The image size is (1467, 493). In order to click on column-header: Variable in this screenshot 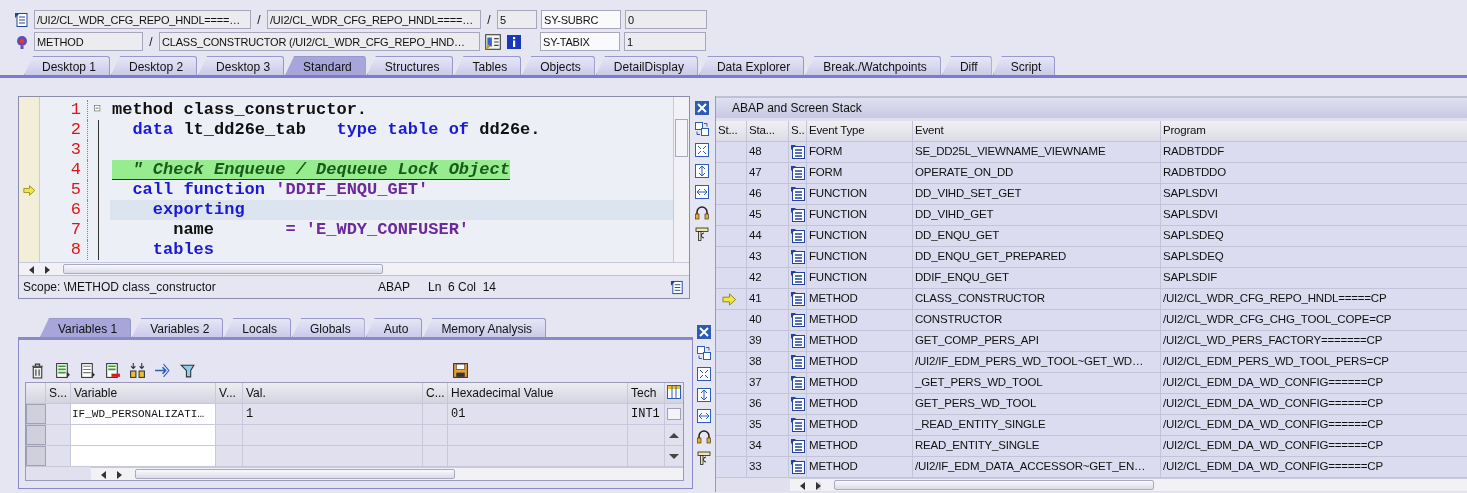, I will do `click(143, 393)`.